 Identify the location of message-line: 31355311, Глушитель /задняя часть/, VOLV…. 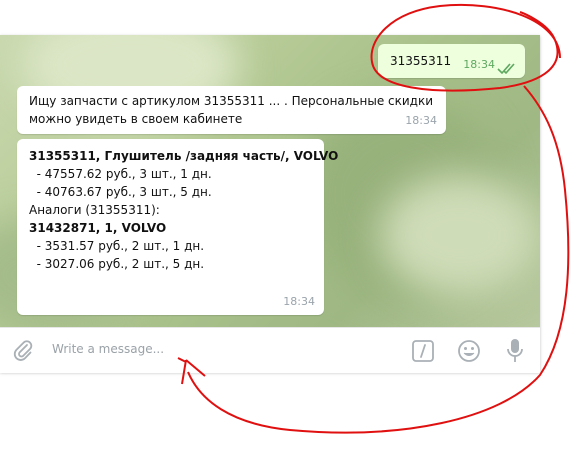
(184, 156).